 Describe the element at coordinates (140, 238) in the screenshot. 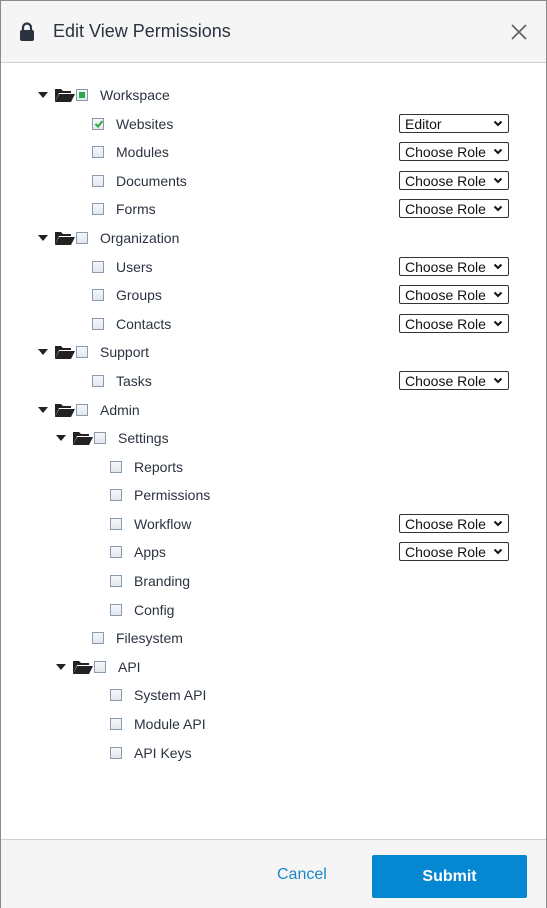

I see `node-label: Organization` at that location.